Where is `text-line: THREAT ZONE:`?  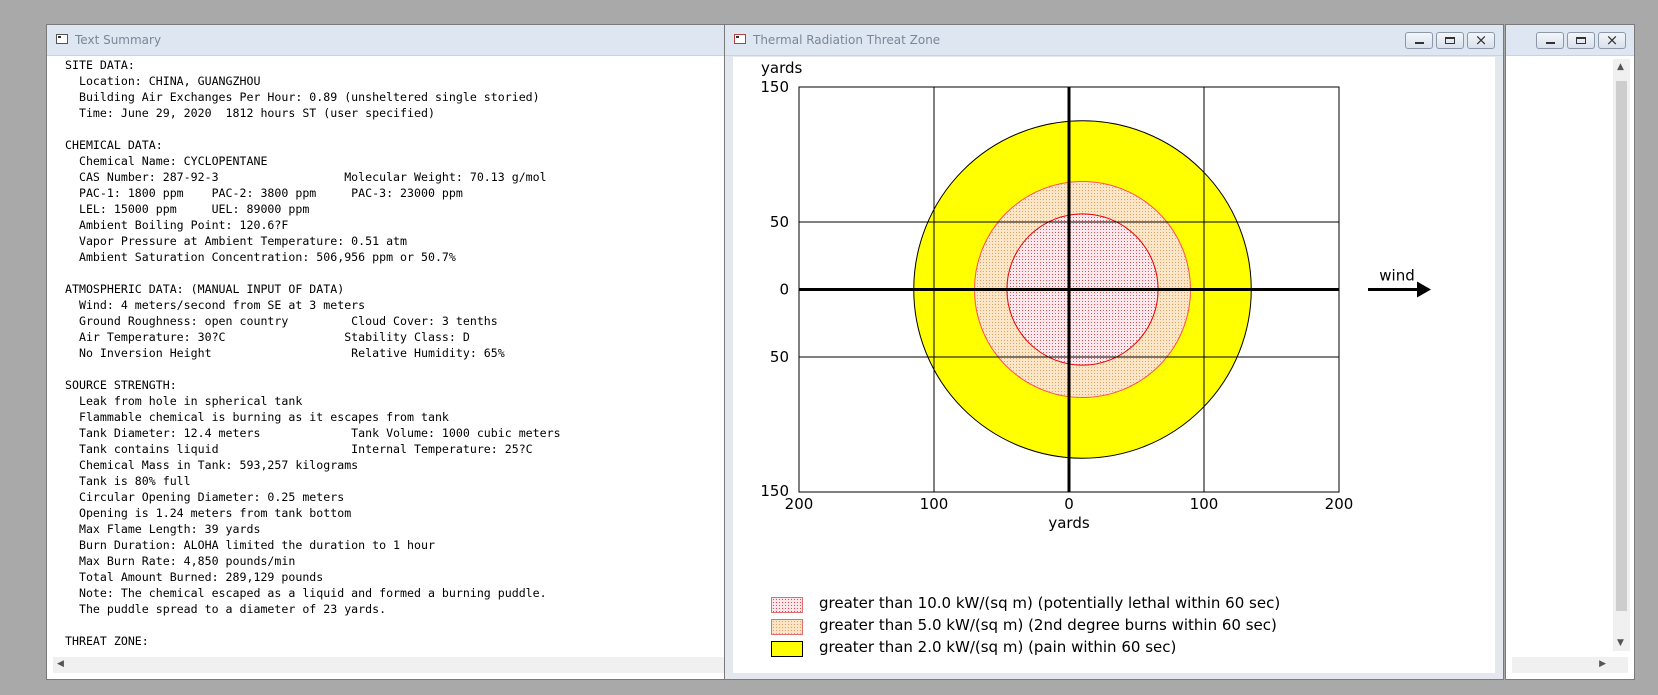
text-line: THREAT ZONE: is located at coordinates (107, 641).